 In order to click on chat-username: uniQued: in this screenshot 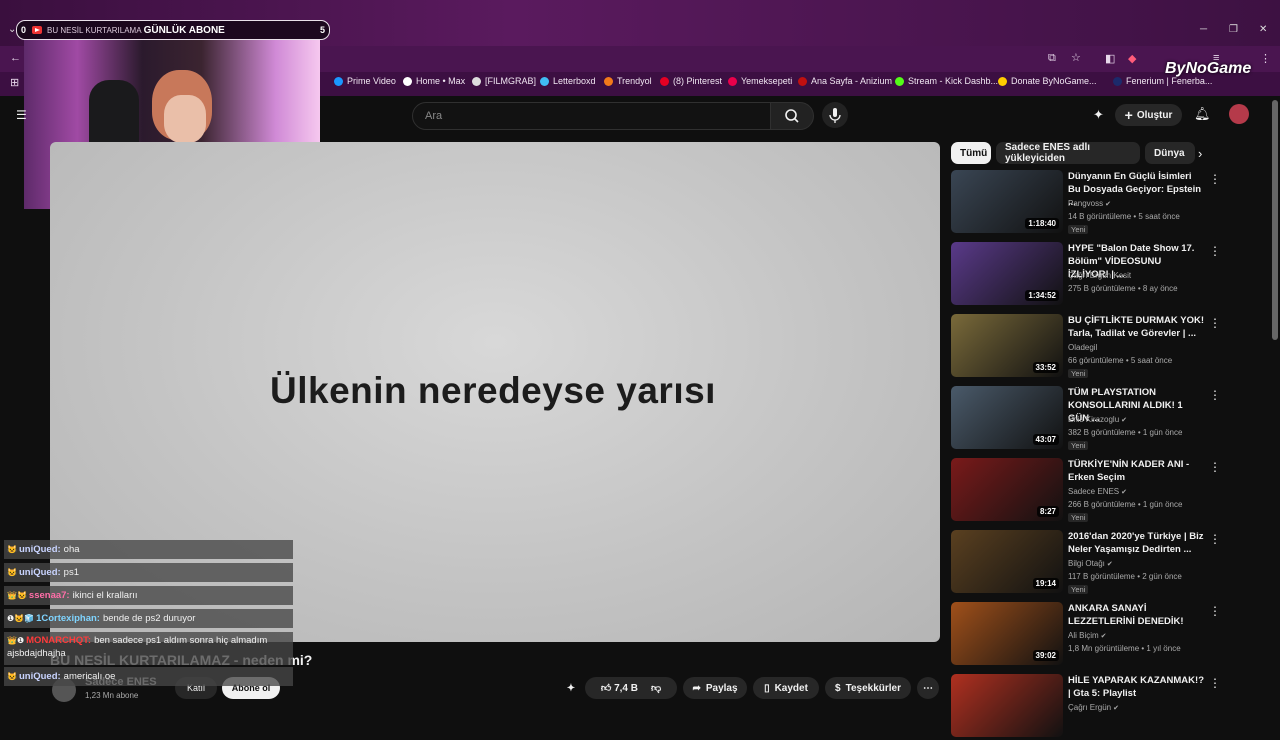, I will do `click(39, 676)`.